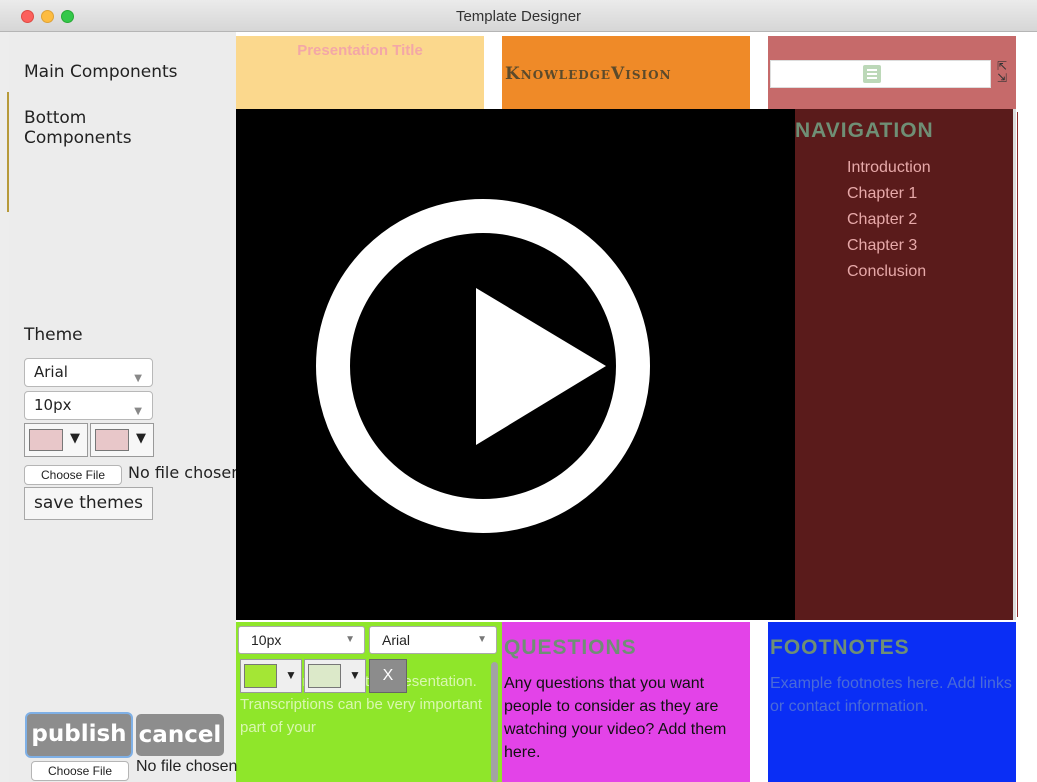  Describe the element at coordinates (88, 372) in the screenshot. I see `theme-font-select: Arial ▼` at that location.